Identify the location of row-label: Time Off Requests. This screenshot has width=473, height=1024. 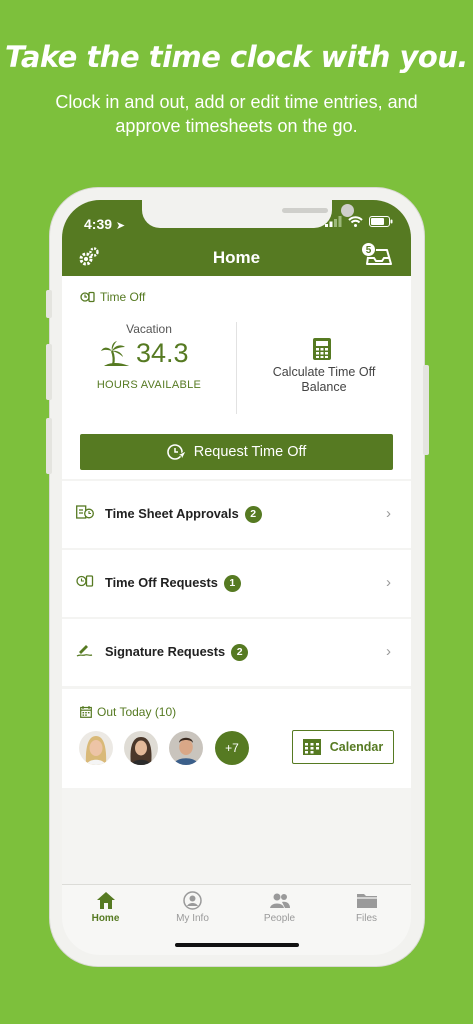
(161, 582).